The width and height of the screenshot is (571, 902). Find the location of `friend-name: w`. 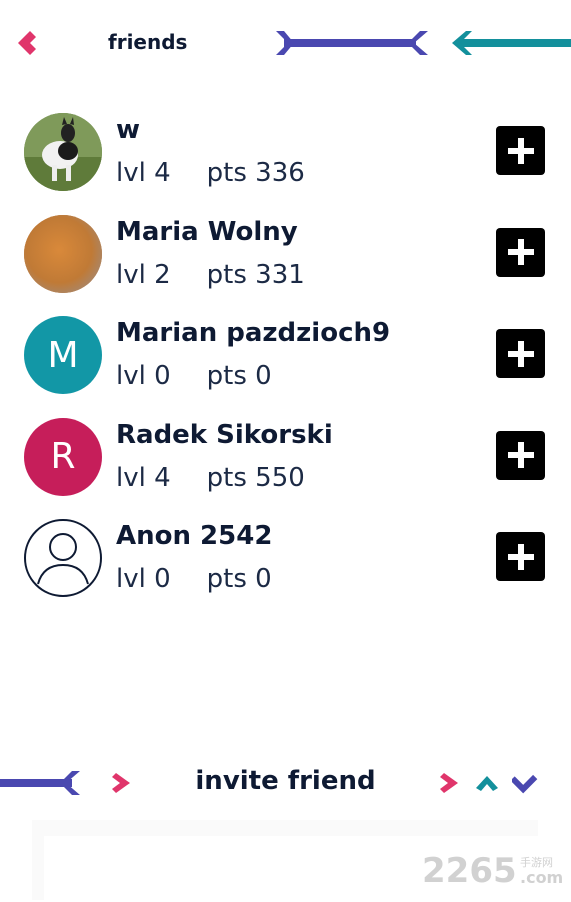

friend-name: w is located at coordinates (128, 130).